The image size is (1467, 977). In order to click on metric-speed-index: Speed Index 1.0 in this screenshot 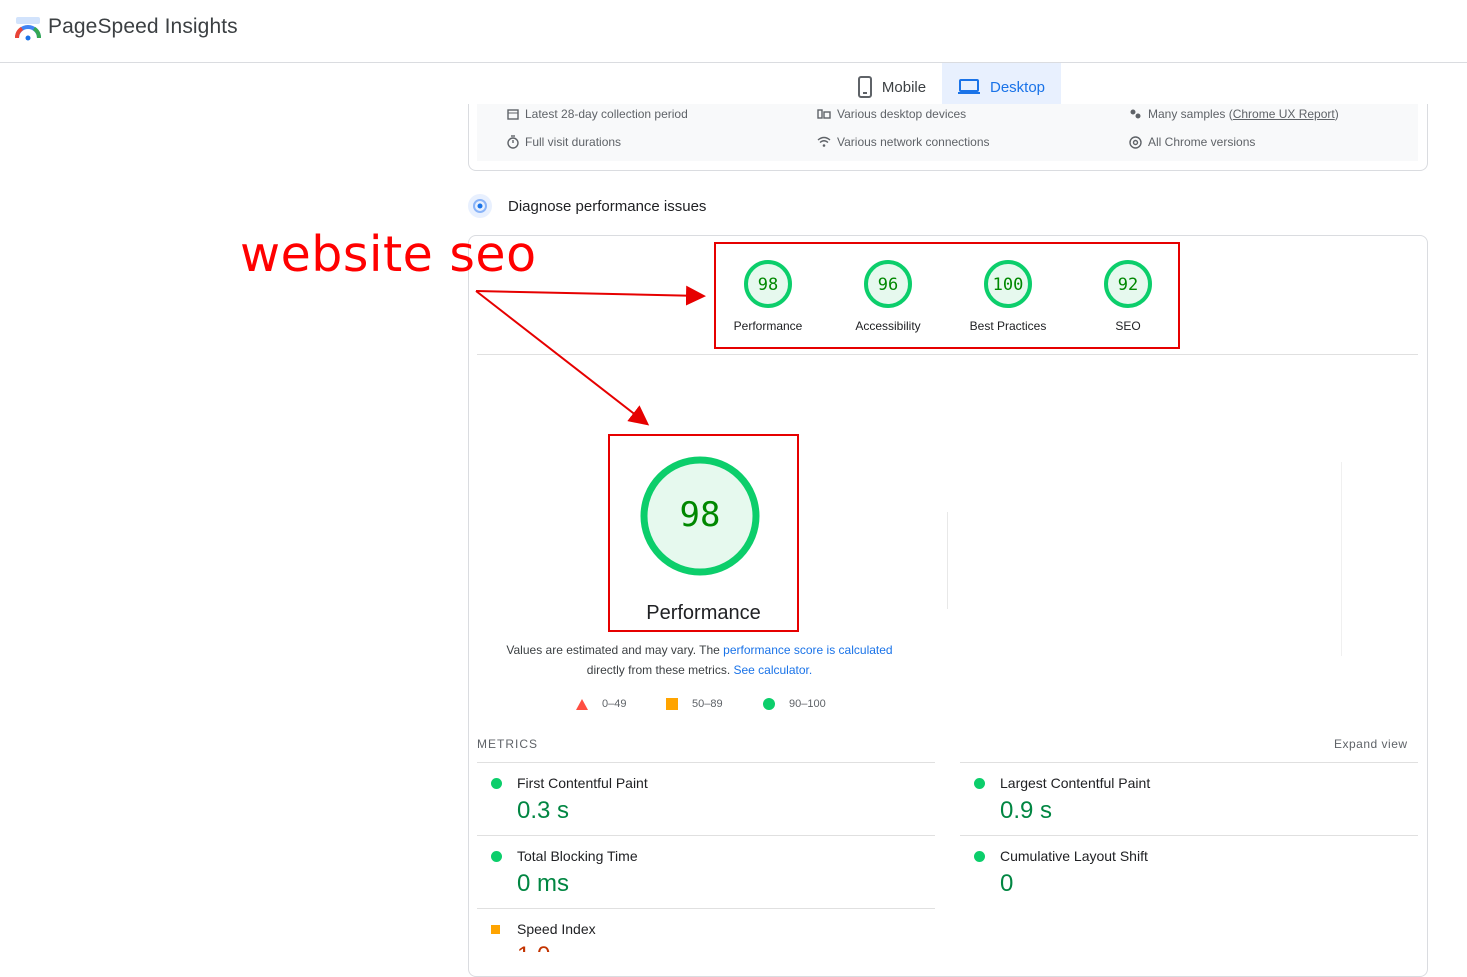, I will do `click(706, 930)`.